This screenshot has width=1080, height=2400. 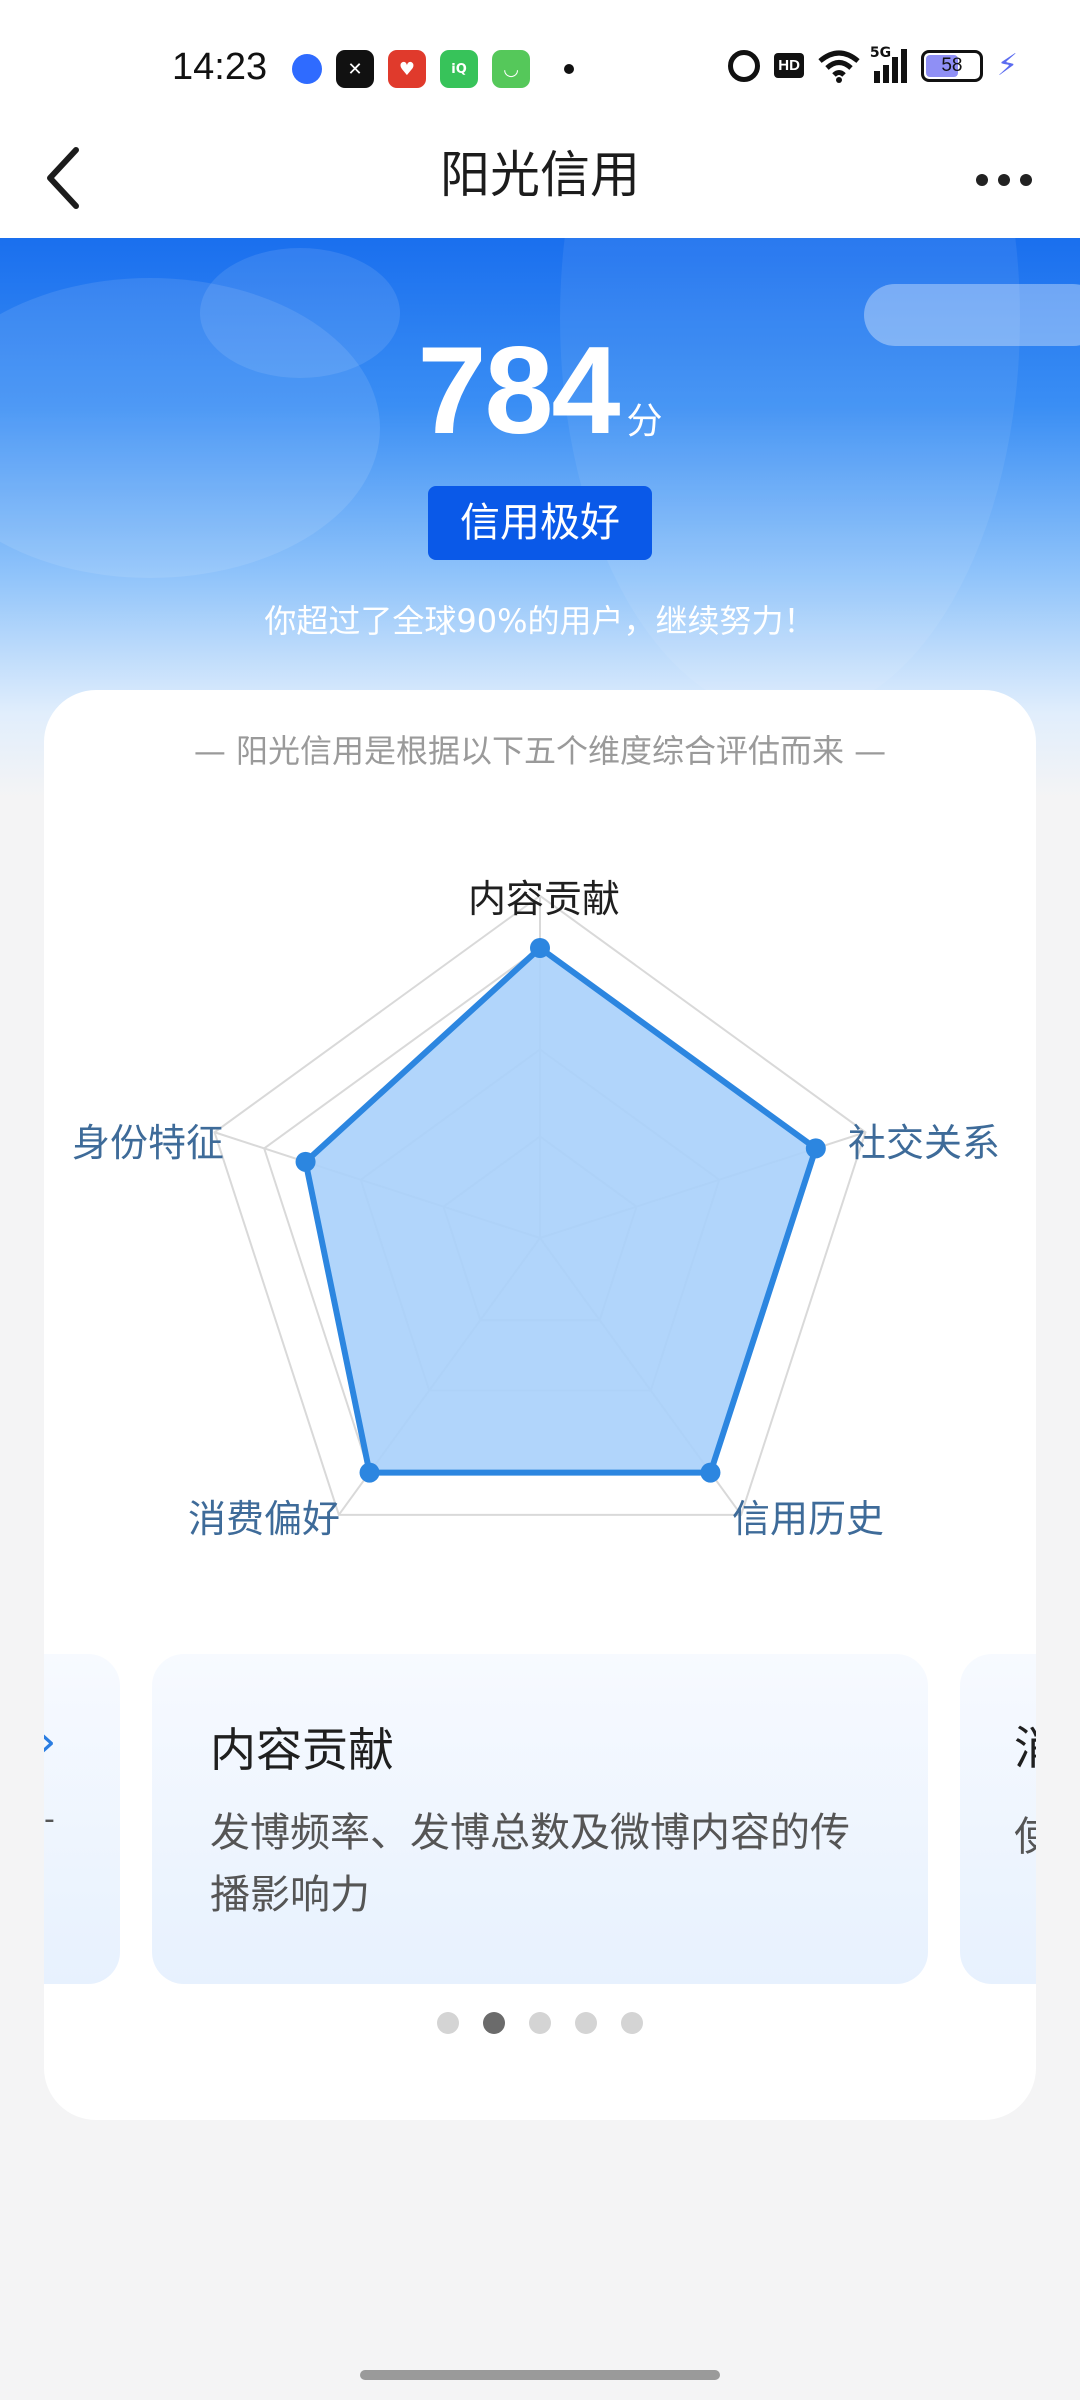 I want to click on page-dot-active, so click(x=494, y=2023).